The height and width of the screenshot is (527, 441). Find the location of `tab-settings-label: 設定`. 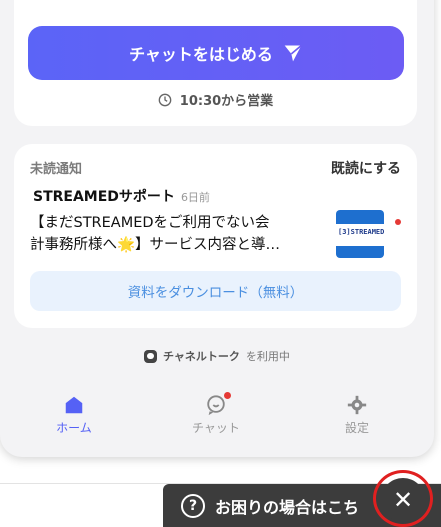

tab-settings-label: 設定 is located at coordinates (356, 428).